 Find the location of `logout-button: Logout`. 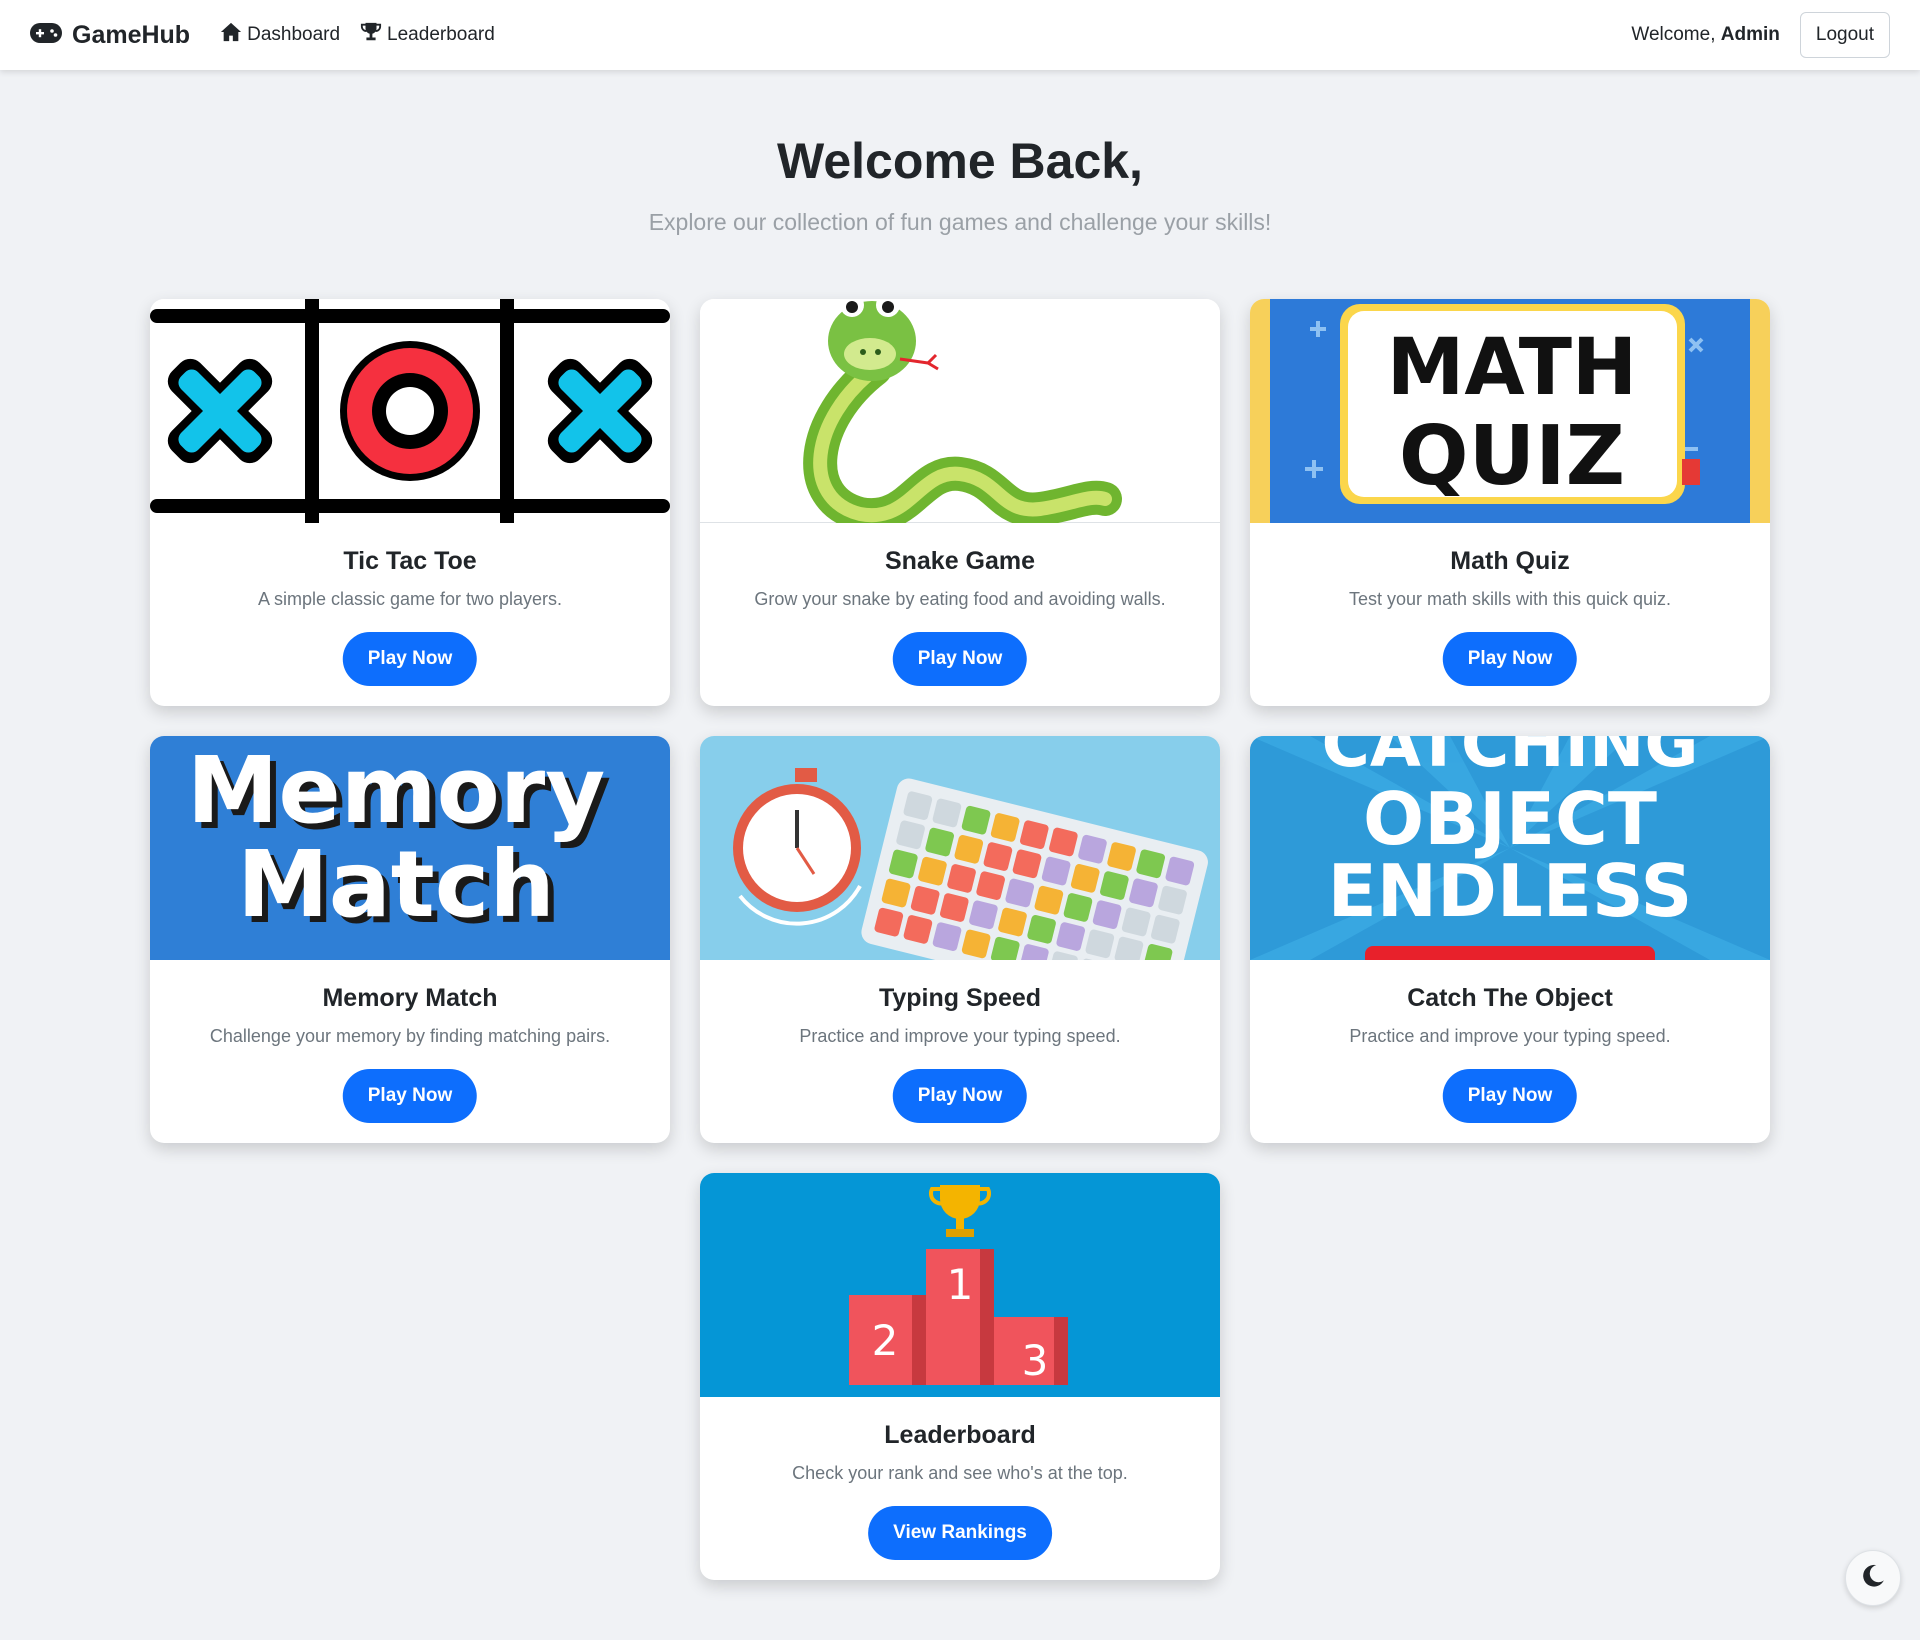

logout-button: Logout is located at coordinates (1844, 35).